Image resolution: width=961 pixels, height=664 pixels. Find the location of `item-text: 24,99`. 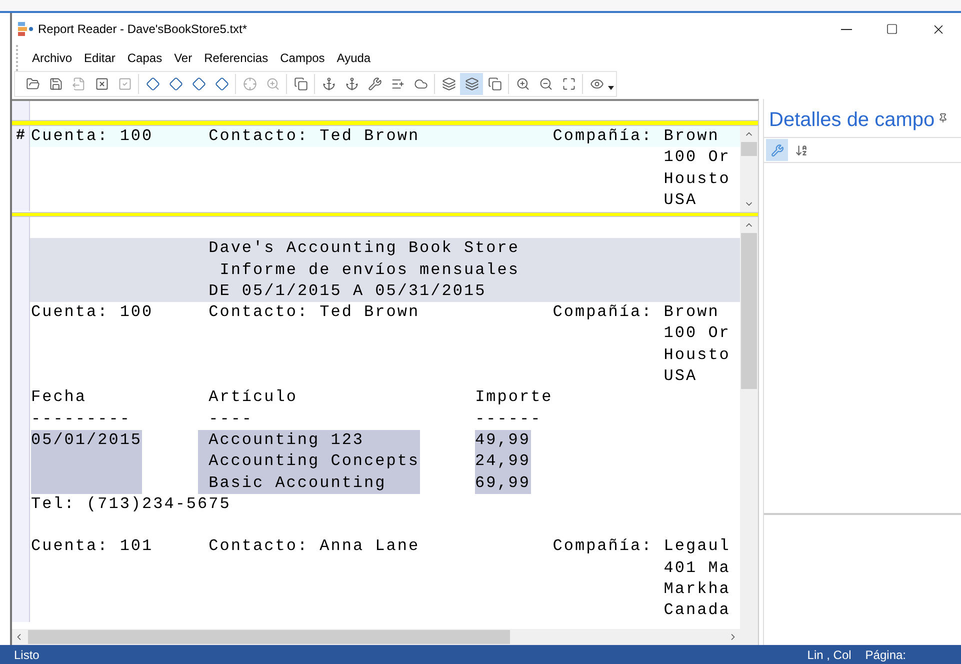

item-text: 24,99 is located at coordinates (502, 462).